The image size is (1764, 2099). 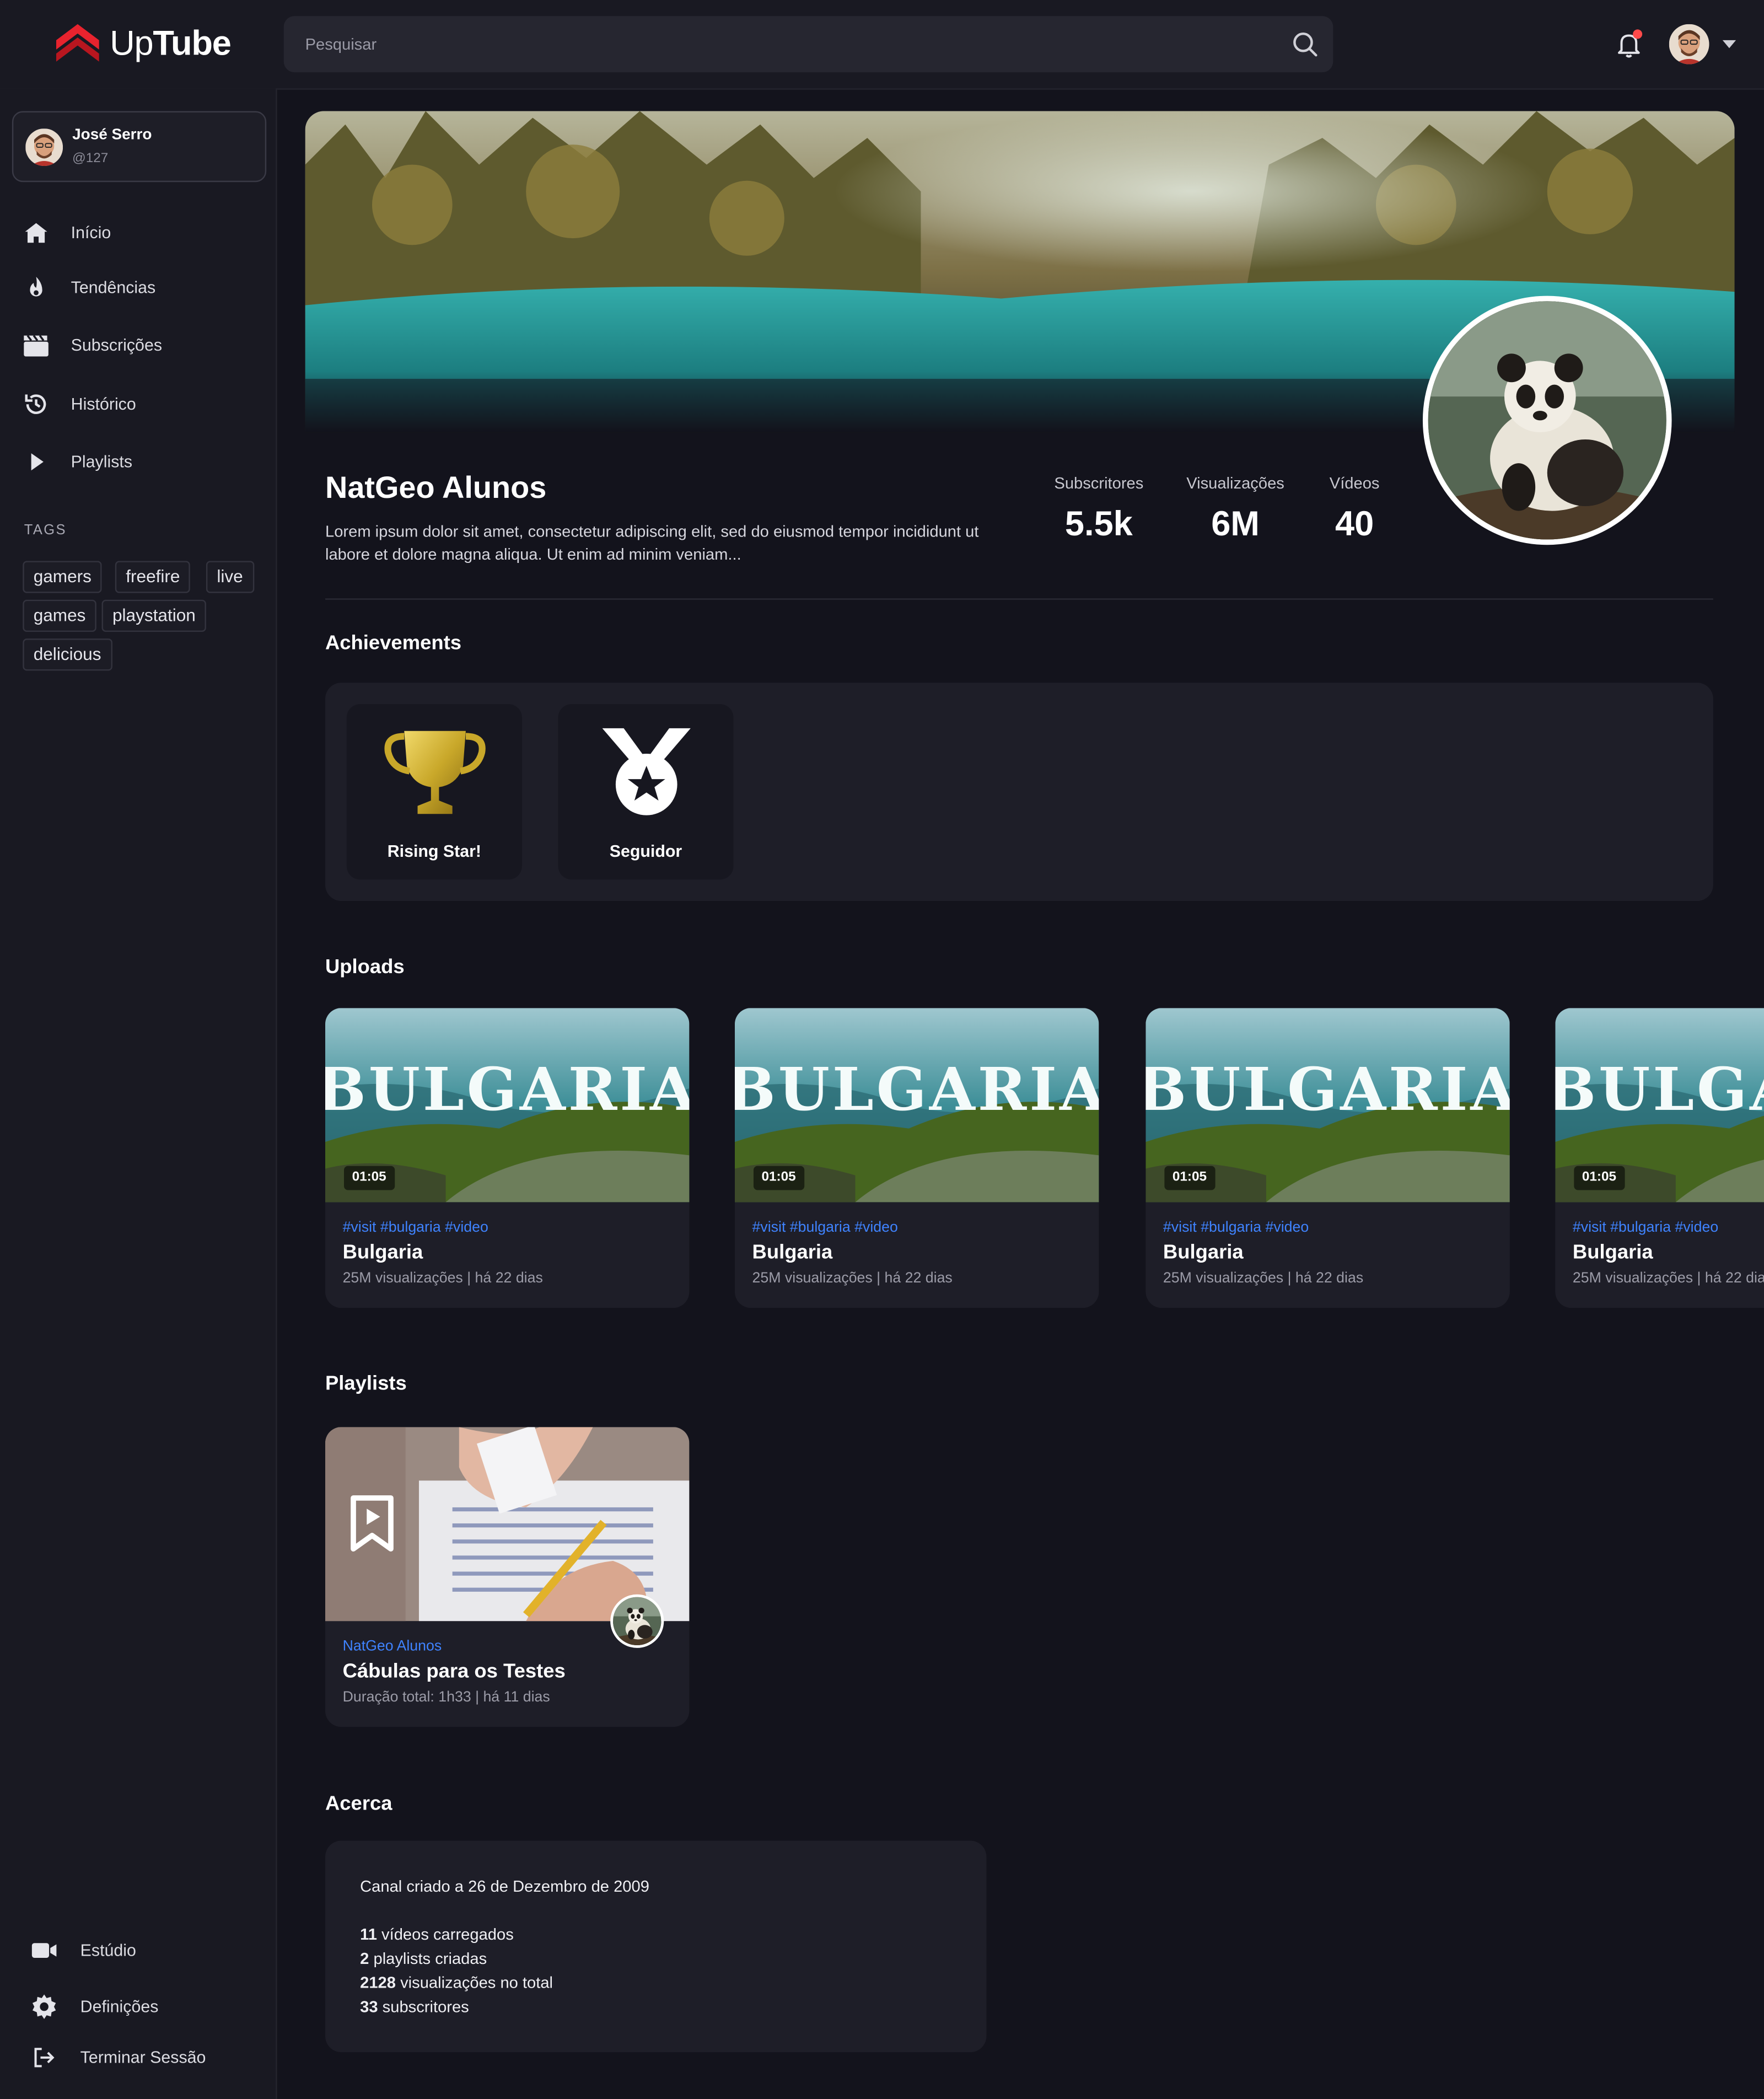 I want to click on clapperboard-icon, so click(x=37, y=346).